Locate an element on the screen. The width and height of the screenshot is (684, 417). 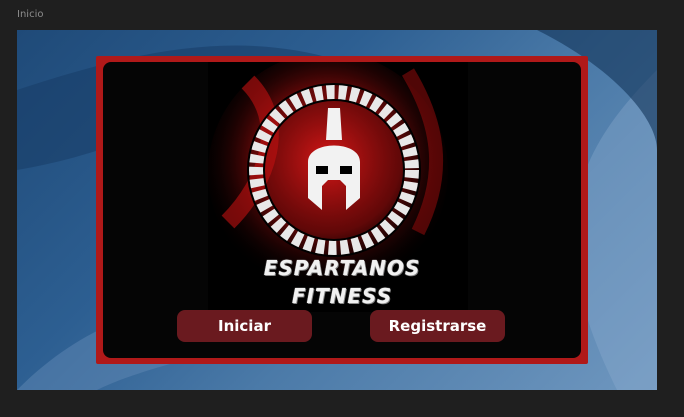
window-title: Inicio is located at coordinates (30, 14).